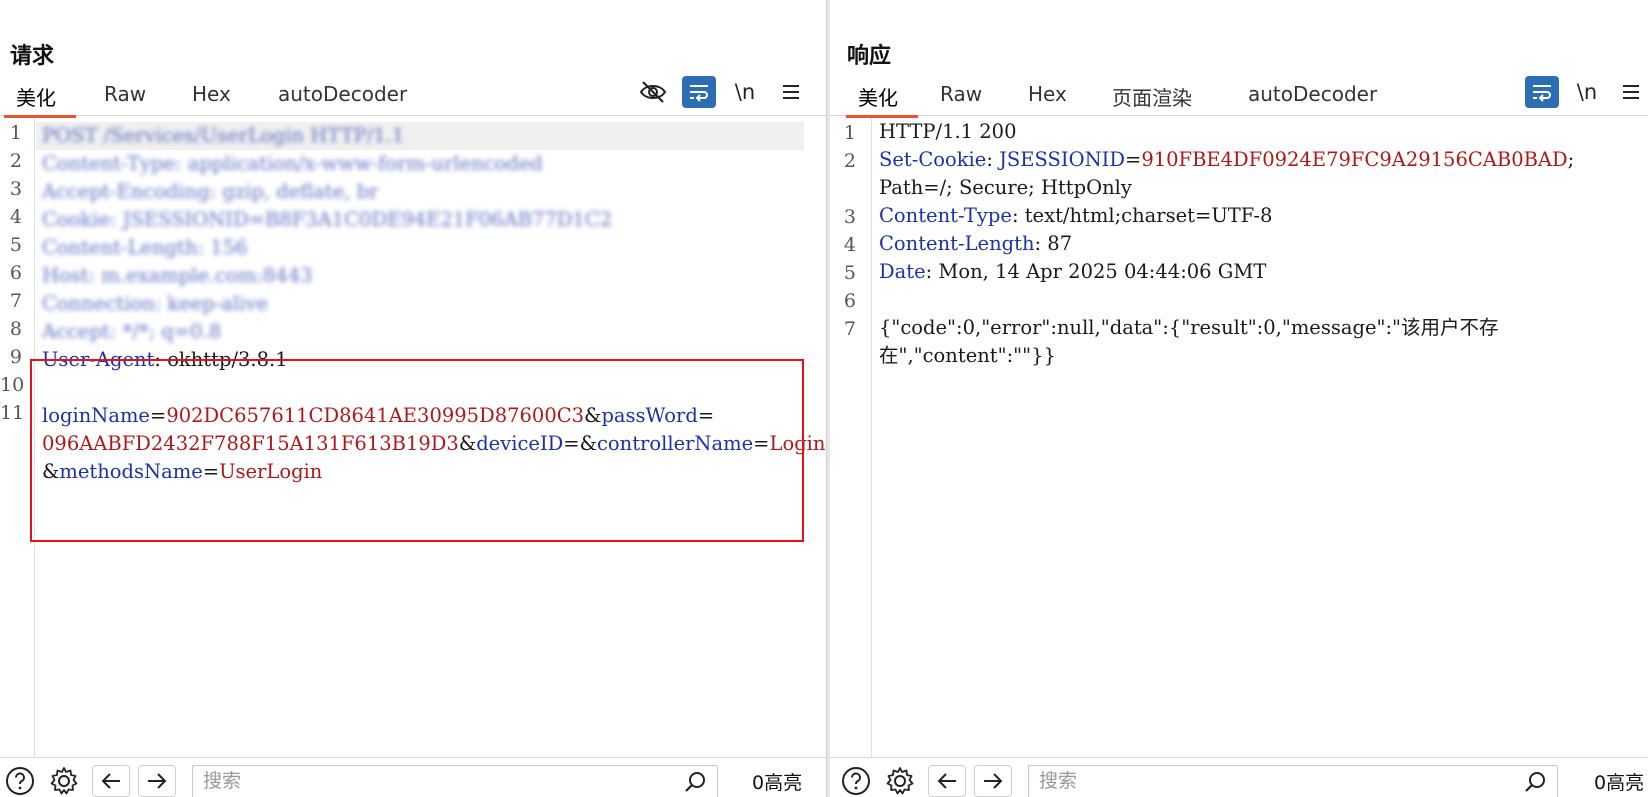 This screenshot has width=1648, height=797. I want to click on request-tab-autodecoder: autoDecoder, so click(342, 97).